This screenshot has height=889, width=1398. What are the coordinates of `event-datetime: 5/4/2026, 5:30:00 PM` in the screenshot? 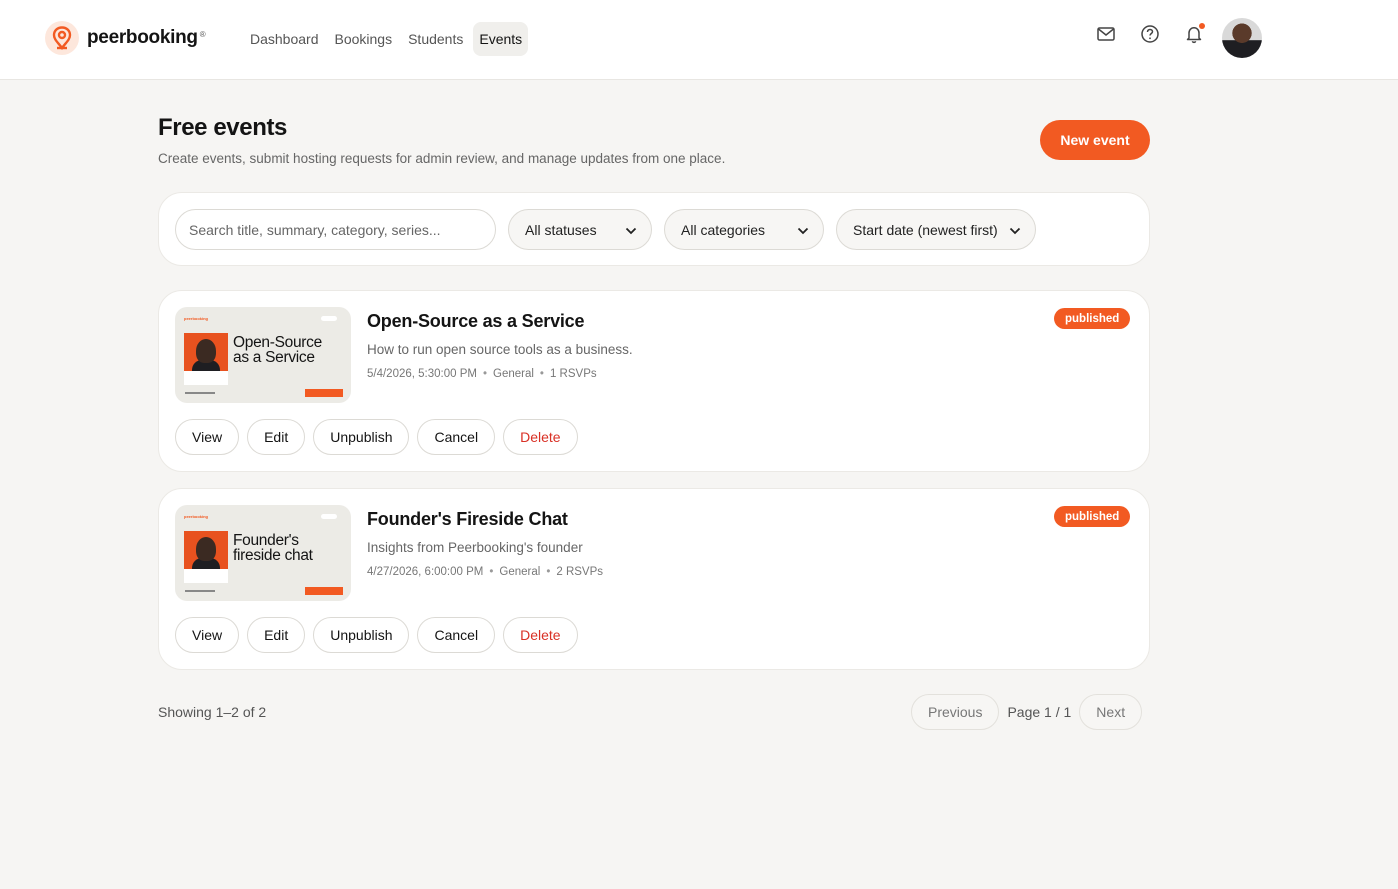 It's located at (422, 374).